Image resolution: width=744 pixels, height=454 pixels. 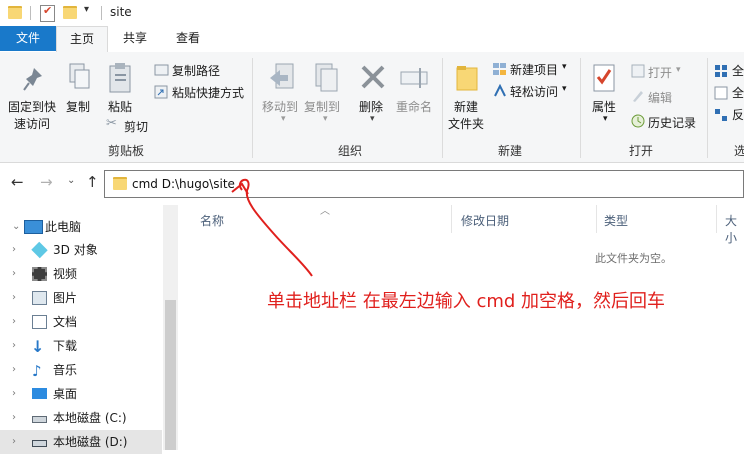 What do you see at coordinates (188, 38) in the screenshot?
I see `tab-view: 查看` at bounding box center [188, 38].